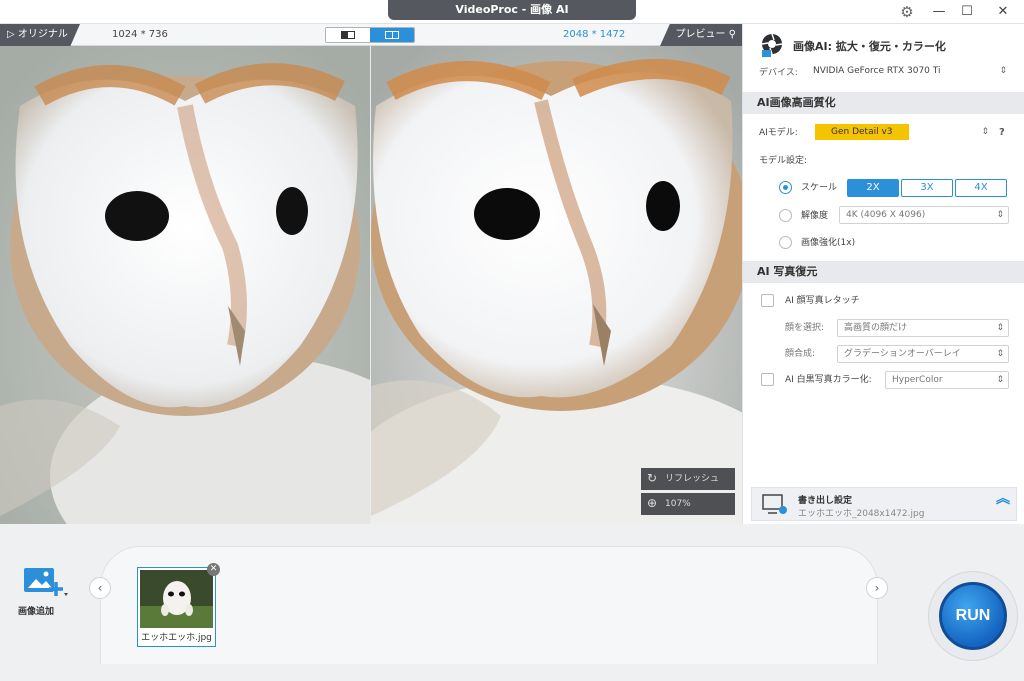 The image size is (1024, 681). I want to click on zoom-level: 107%, so click(678, 504).